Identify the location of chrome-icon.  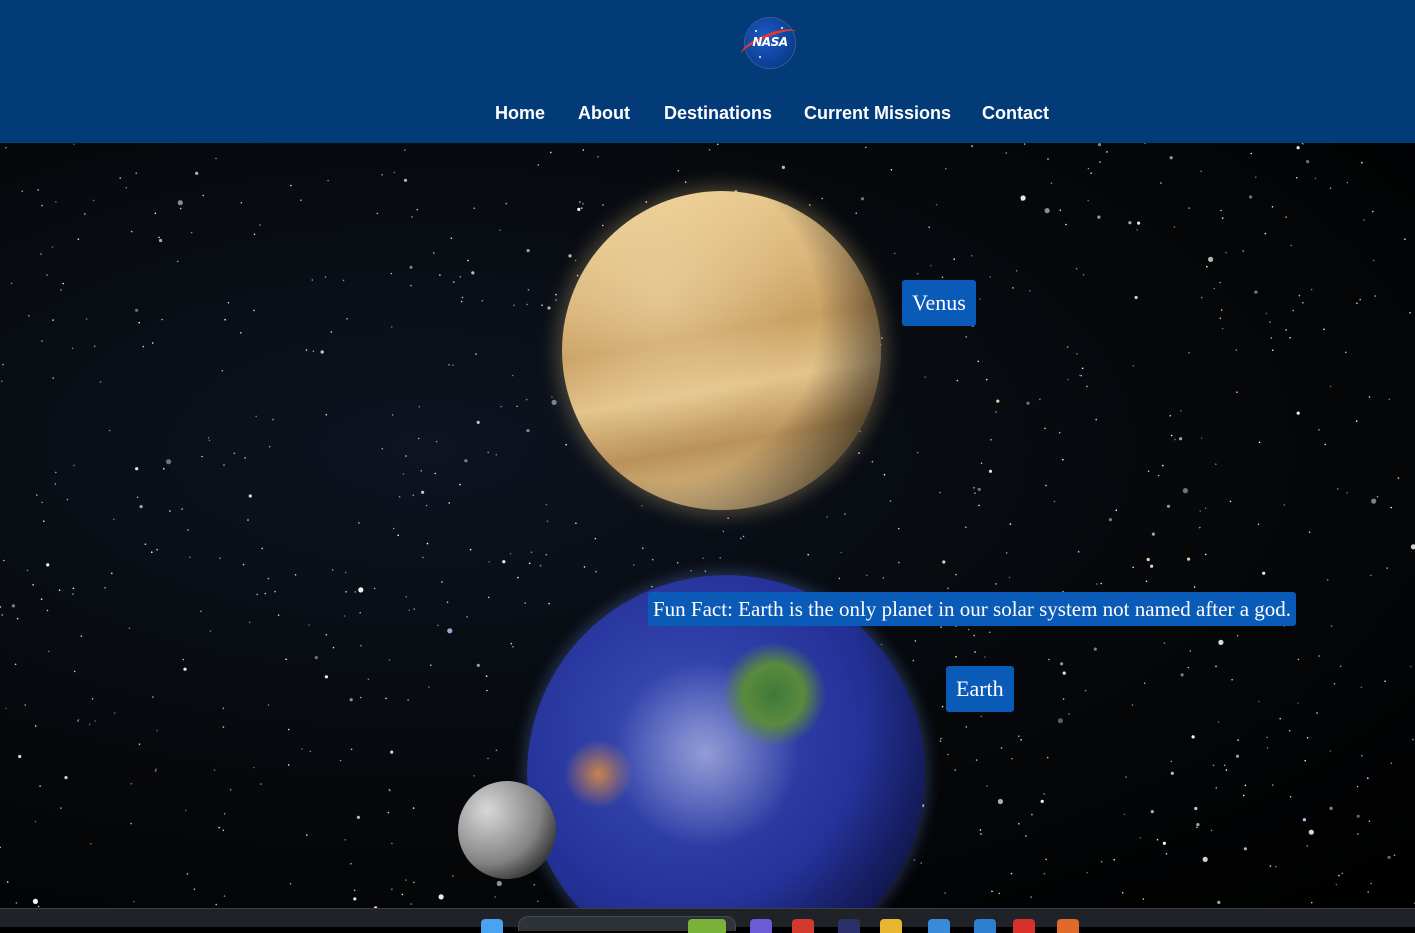
(803, 926).